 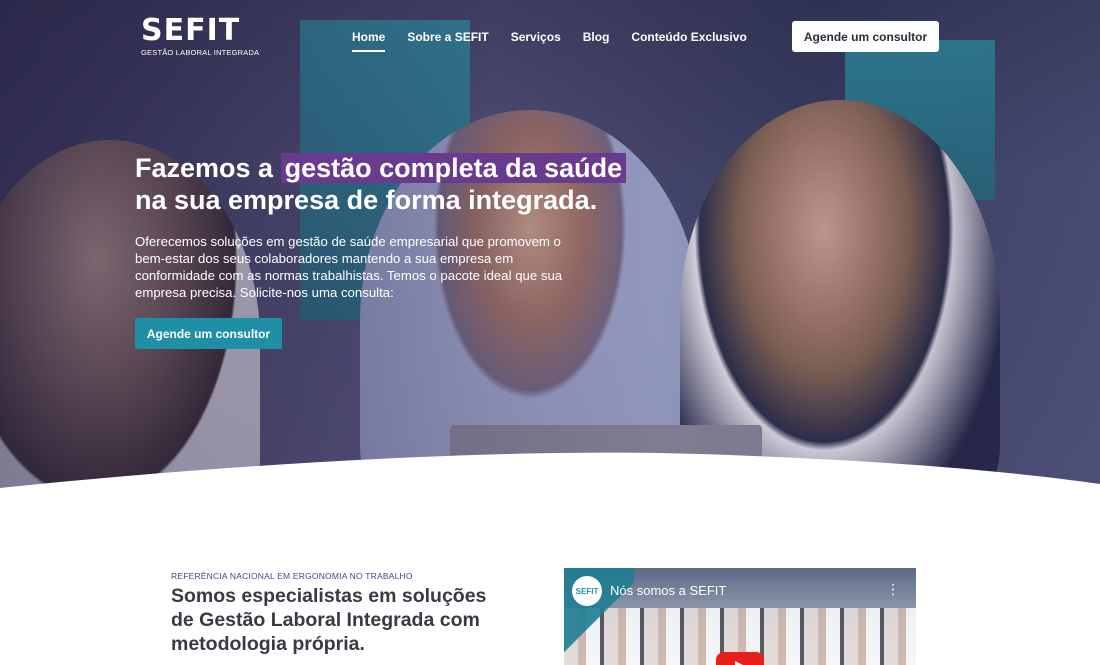 I want to click on video-embed: SEFIT Nós somos a SEFIT ⋮, so click(x=740, y=616).